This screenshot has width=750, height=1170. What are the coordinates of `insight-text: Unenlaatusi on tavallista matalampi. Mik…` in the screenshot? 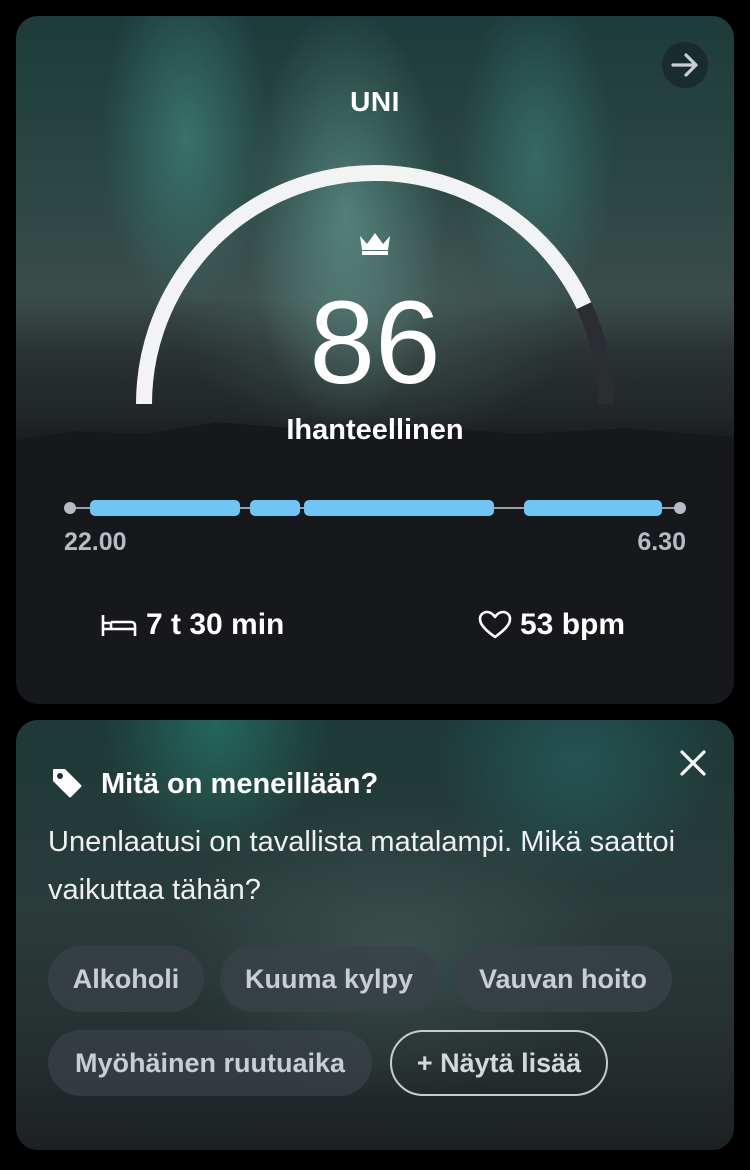 It's located at (362, 866).